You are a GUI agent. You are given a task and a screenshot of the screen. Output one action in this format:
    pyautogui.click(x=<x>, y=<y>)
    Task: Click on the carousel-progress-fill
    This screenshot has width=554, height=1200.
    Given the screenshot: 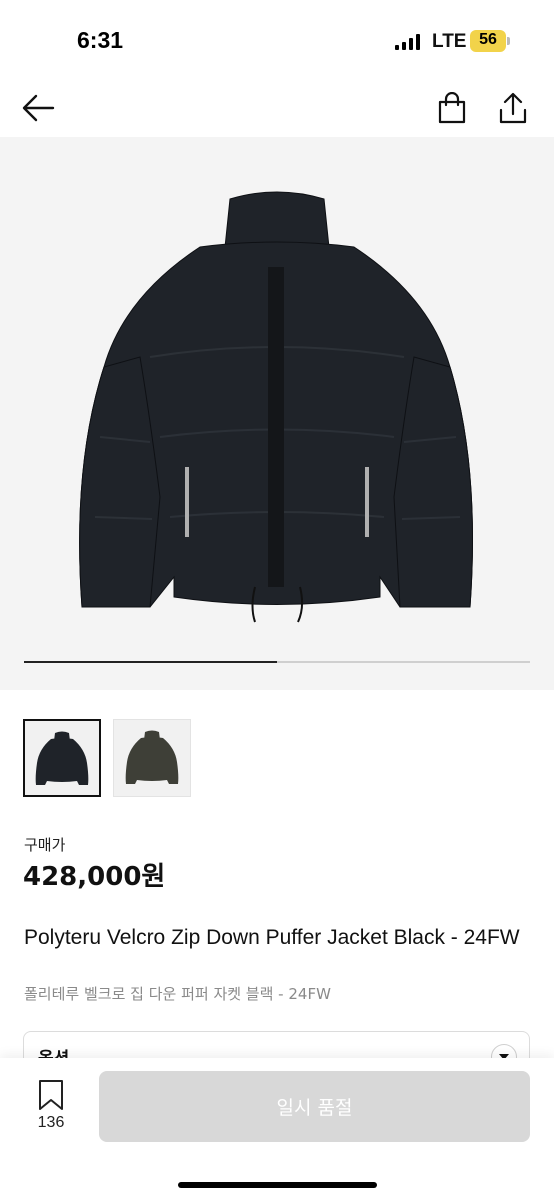 What is the action you would take?
    pyautogui.click(x=150, y=662)
    